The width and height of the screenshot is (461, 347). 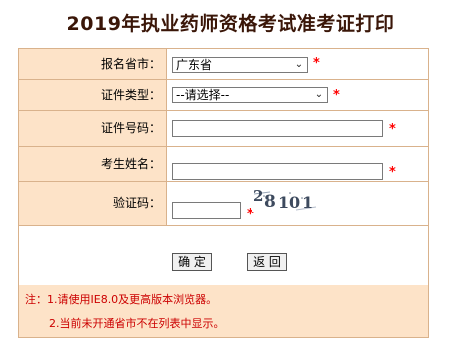 I want to click on province-label: 报名省市：, so click(x=93, y=64).